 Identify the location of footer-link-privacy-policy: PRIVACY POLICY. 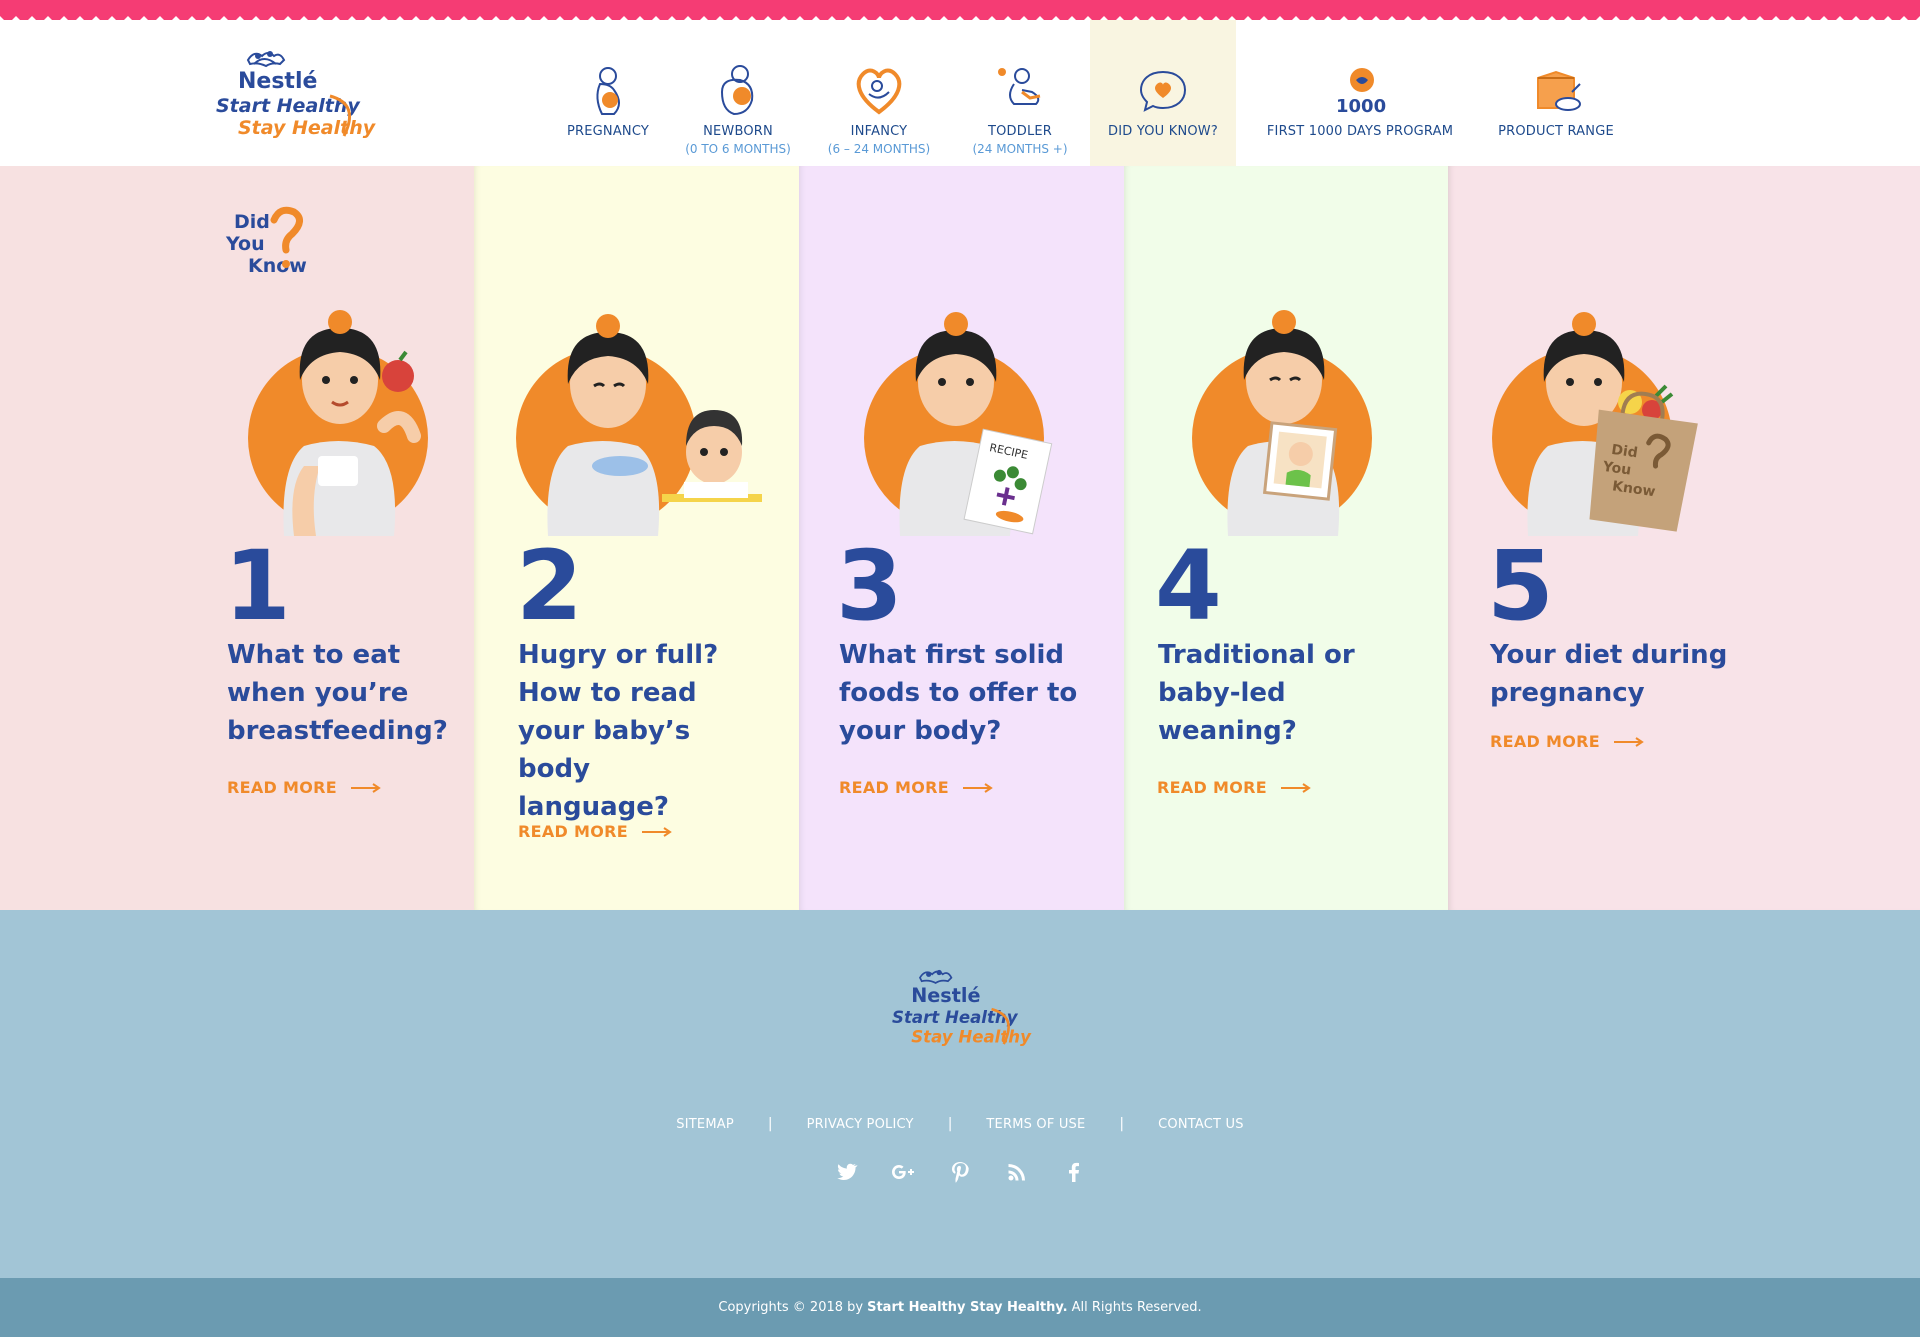
(860, 1124).